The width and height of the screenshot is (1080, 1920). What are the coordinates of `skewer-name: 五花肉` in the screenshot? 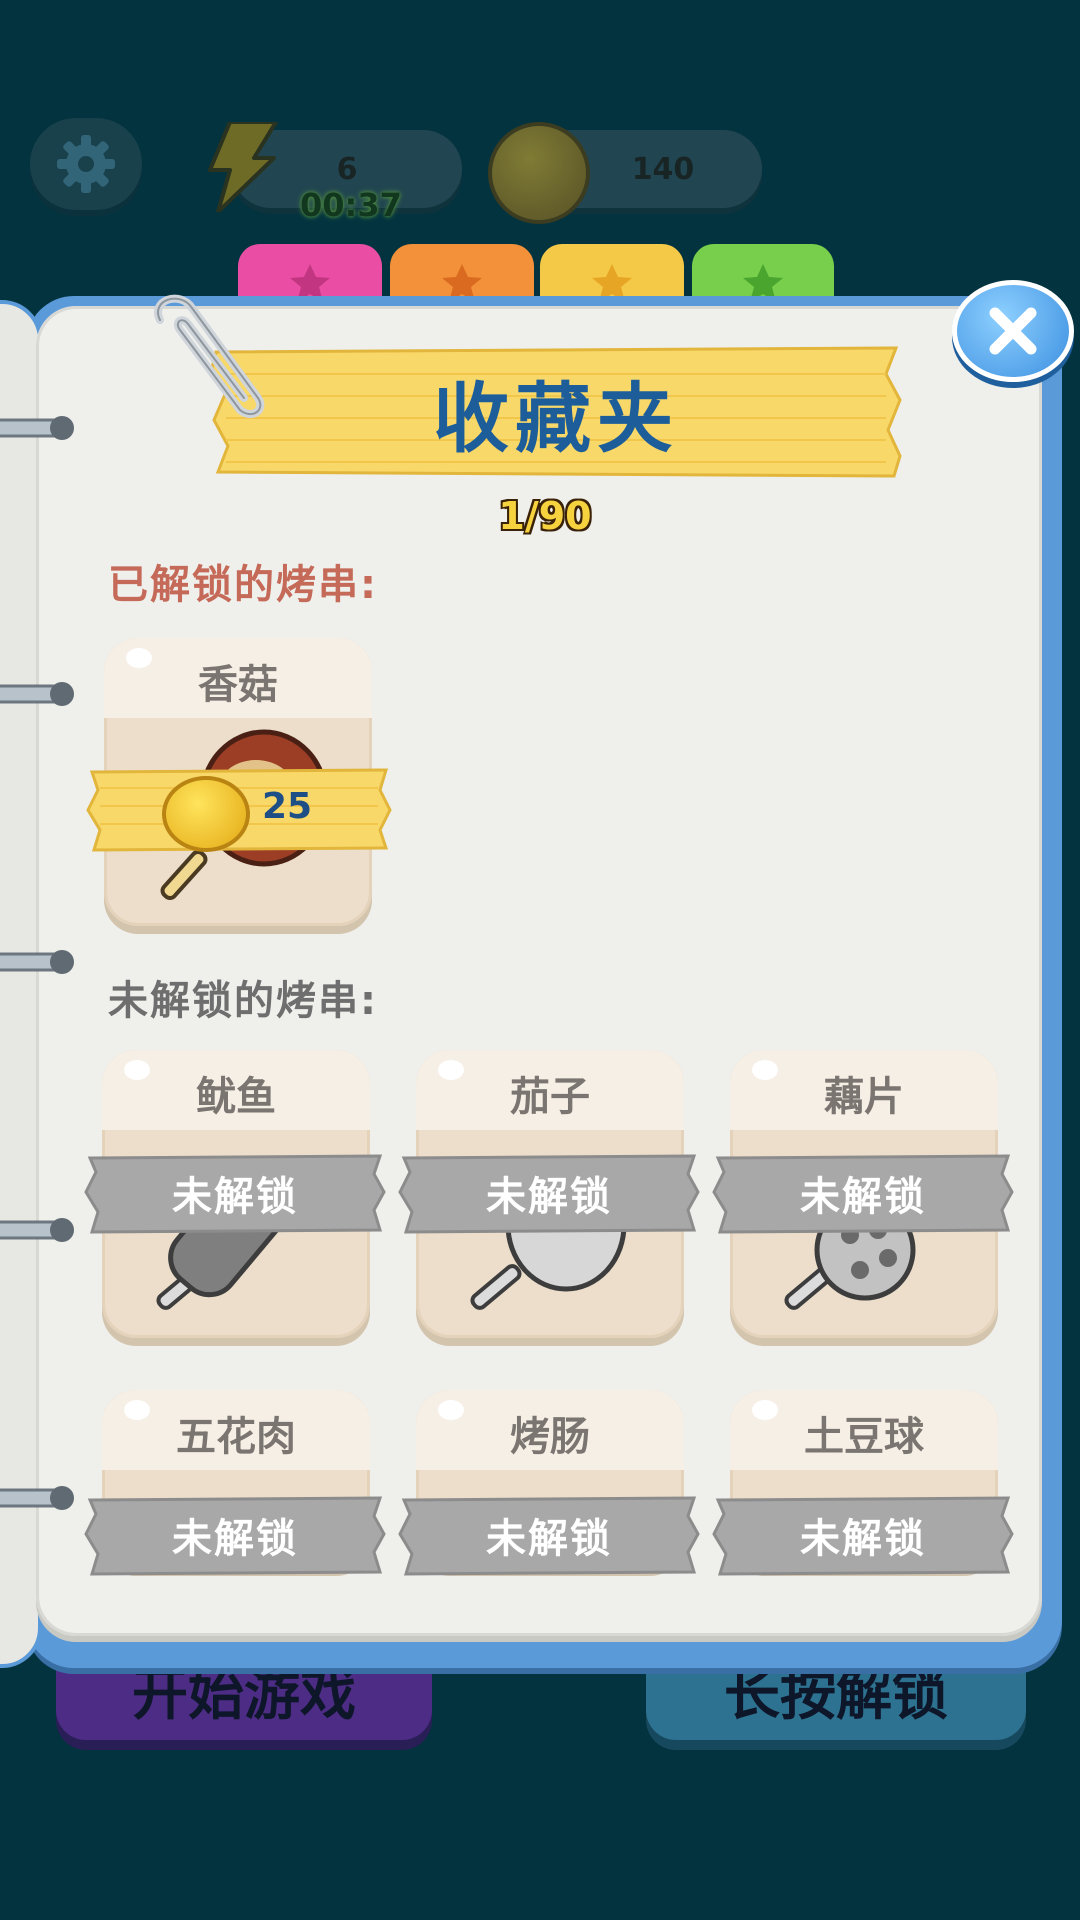 It's located at (236, 1437).